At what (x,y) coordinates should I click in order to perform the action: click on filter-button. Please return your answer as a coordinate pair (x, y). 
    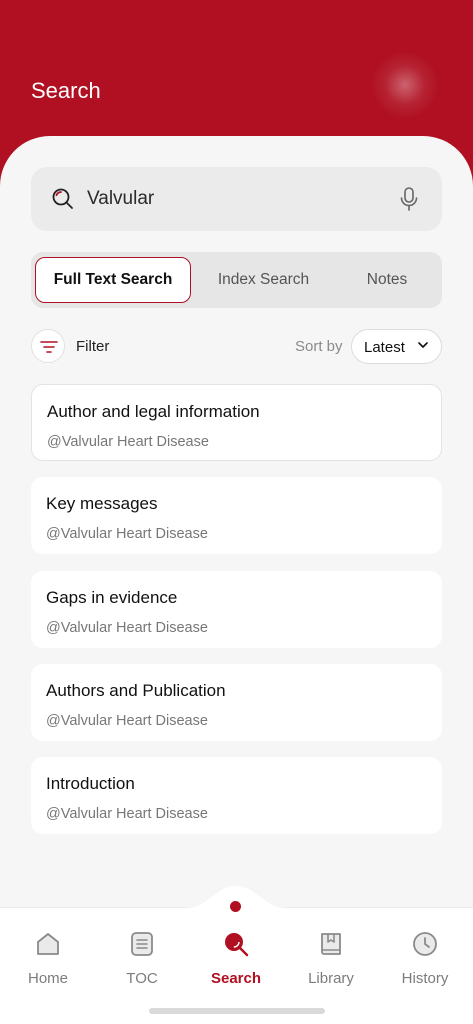
    Looking at the image, I should click on (48, 346).